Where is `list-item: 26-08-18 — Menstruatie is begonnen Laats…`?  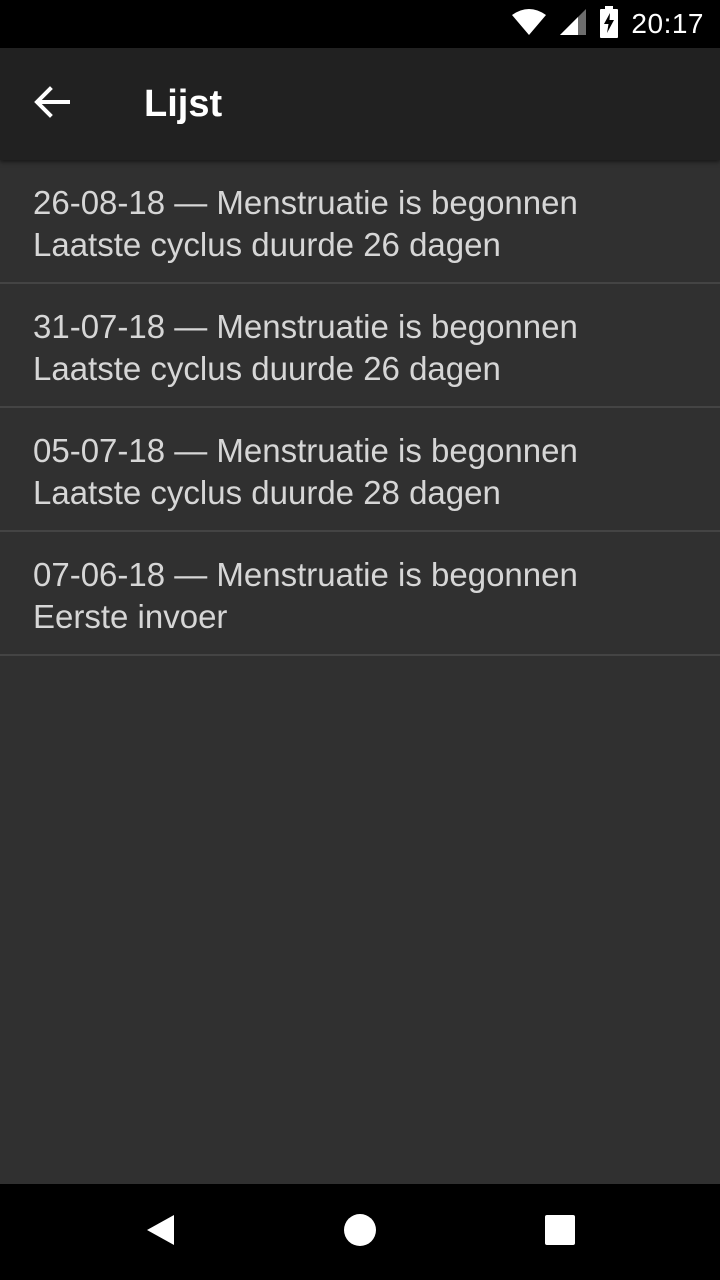 list-item: 26-08-18 — Menstruatie is begonnen Laats… is located at coordinates (360, 222).